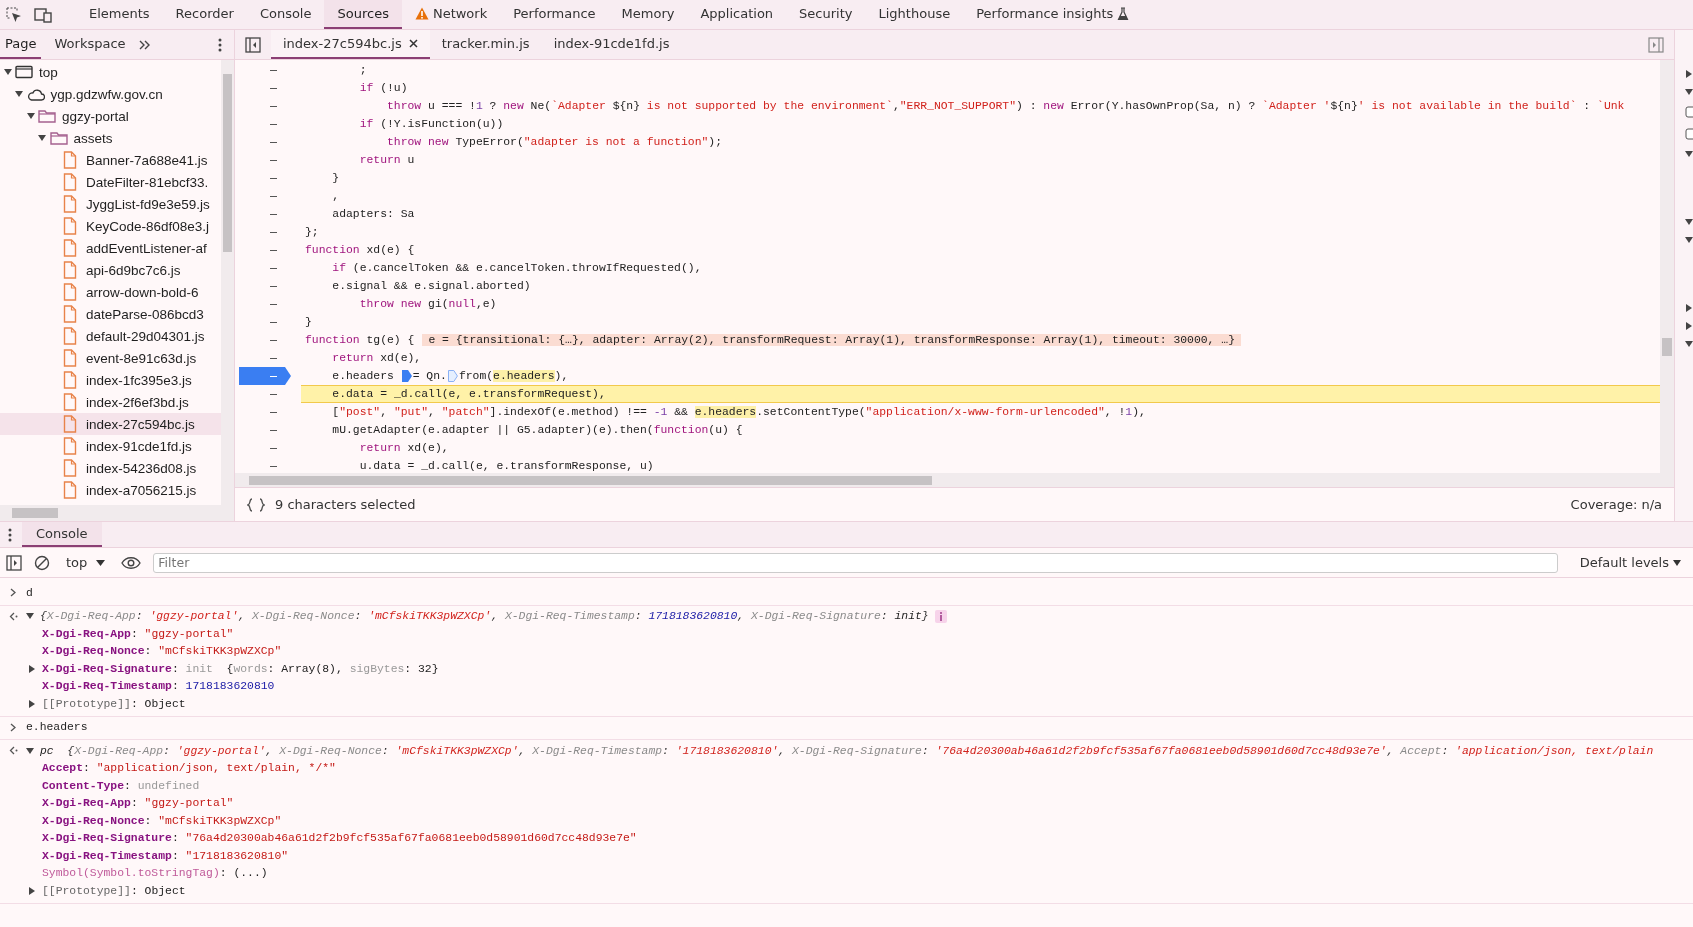 The height and width of the screenshot is (927, 1693). What do you see at coordinates (110, 314) in the screenshot?
I see `tree-item: dateParse-086bcd3` at bounding box center [110, 314].